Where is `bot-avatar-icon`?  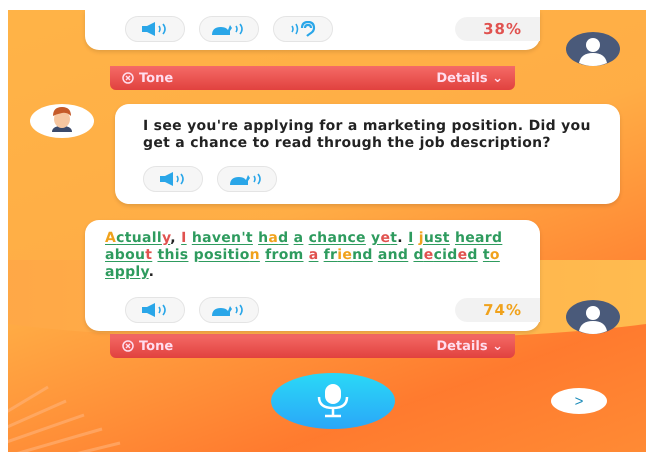
bot-avatar-icon is located at coordinates (62, 121).